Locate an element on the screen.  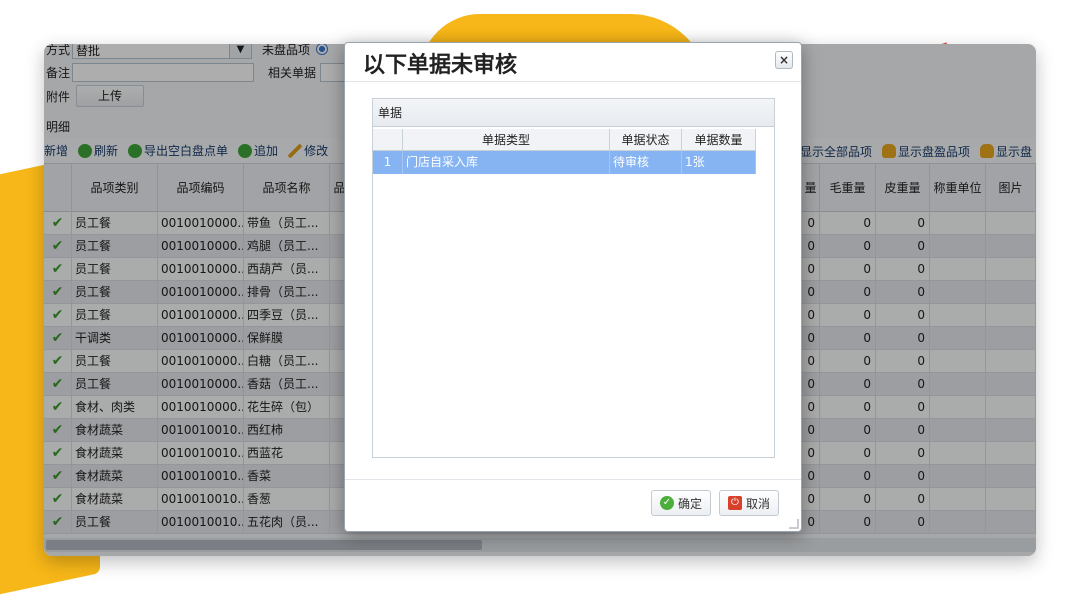
panel-title: 单据 is located at coordinates (573, 113).